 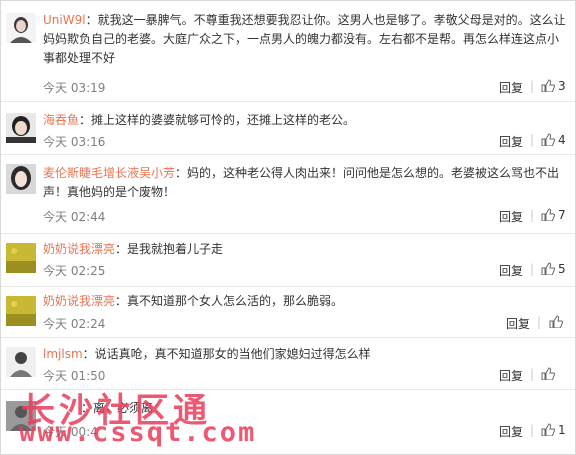 I want to click on comment-item: 奶奶说我漂亮：真不知道那个女人怎么活的，那么脆弱。 今天 02:24 回复 |, so click(x=288, y=312).